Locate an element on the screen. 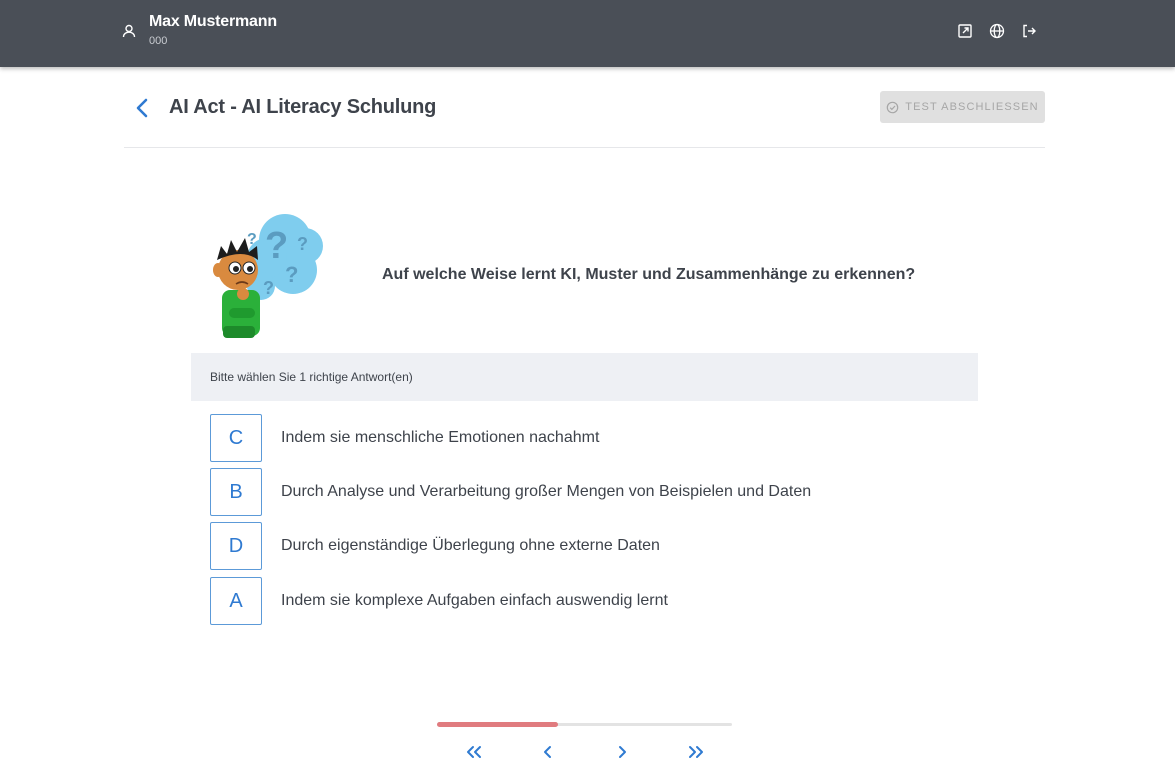  top-bar: Max Mustermann 000 is located at coordinates (587, 33).